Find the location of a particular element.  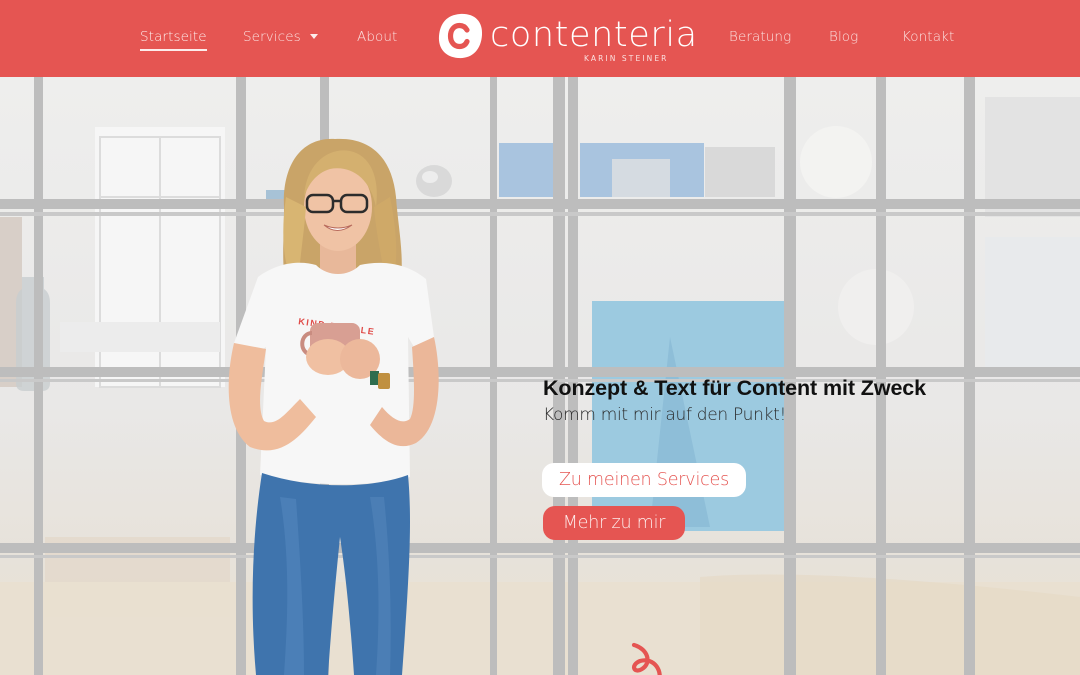

about-me-button: Mehr zu mir is located at coordinates (614, 523).